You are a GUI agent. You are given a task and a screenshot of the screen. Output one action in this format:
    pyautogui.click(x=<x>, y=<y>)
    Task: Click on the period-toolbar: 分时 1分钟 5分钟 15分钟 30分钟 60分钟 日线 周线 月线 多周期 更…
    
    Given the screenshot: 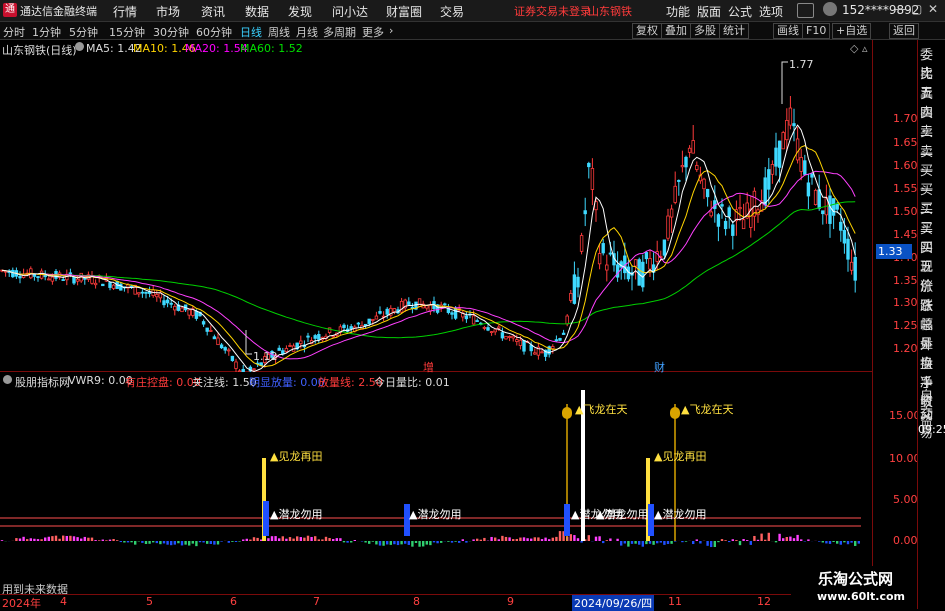 What is the action you would take?
    pyautogui.click(x=472, y=31)
    